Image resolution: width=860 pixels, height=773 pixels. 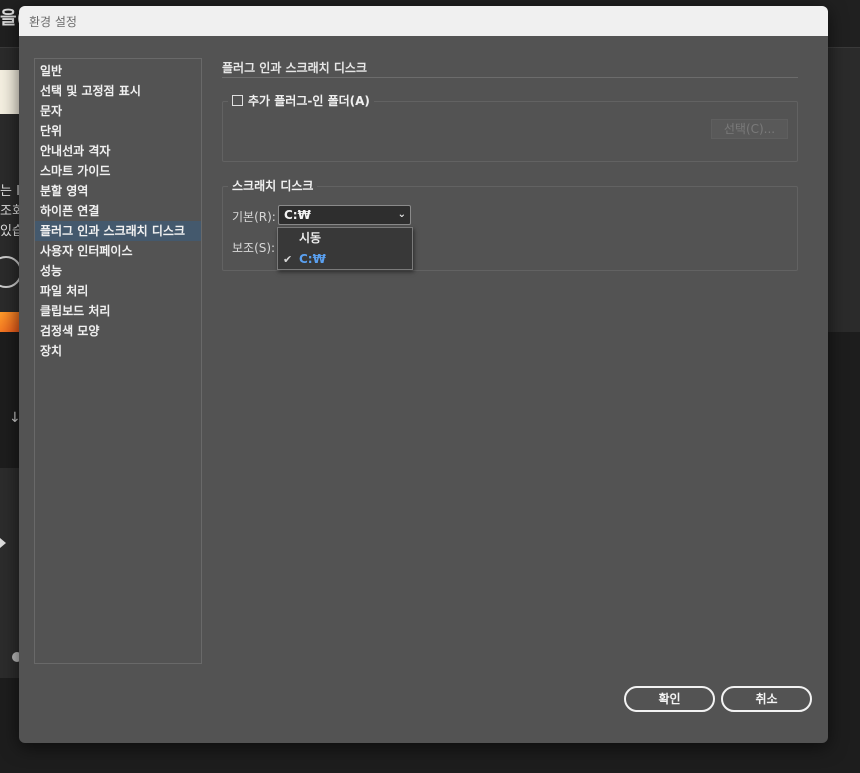 I want to click on background-side-panel, so click(x=10, y=573).